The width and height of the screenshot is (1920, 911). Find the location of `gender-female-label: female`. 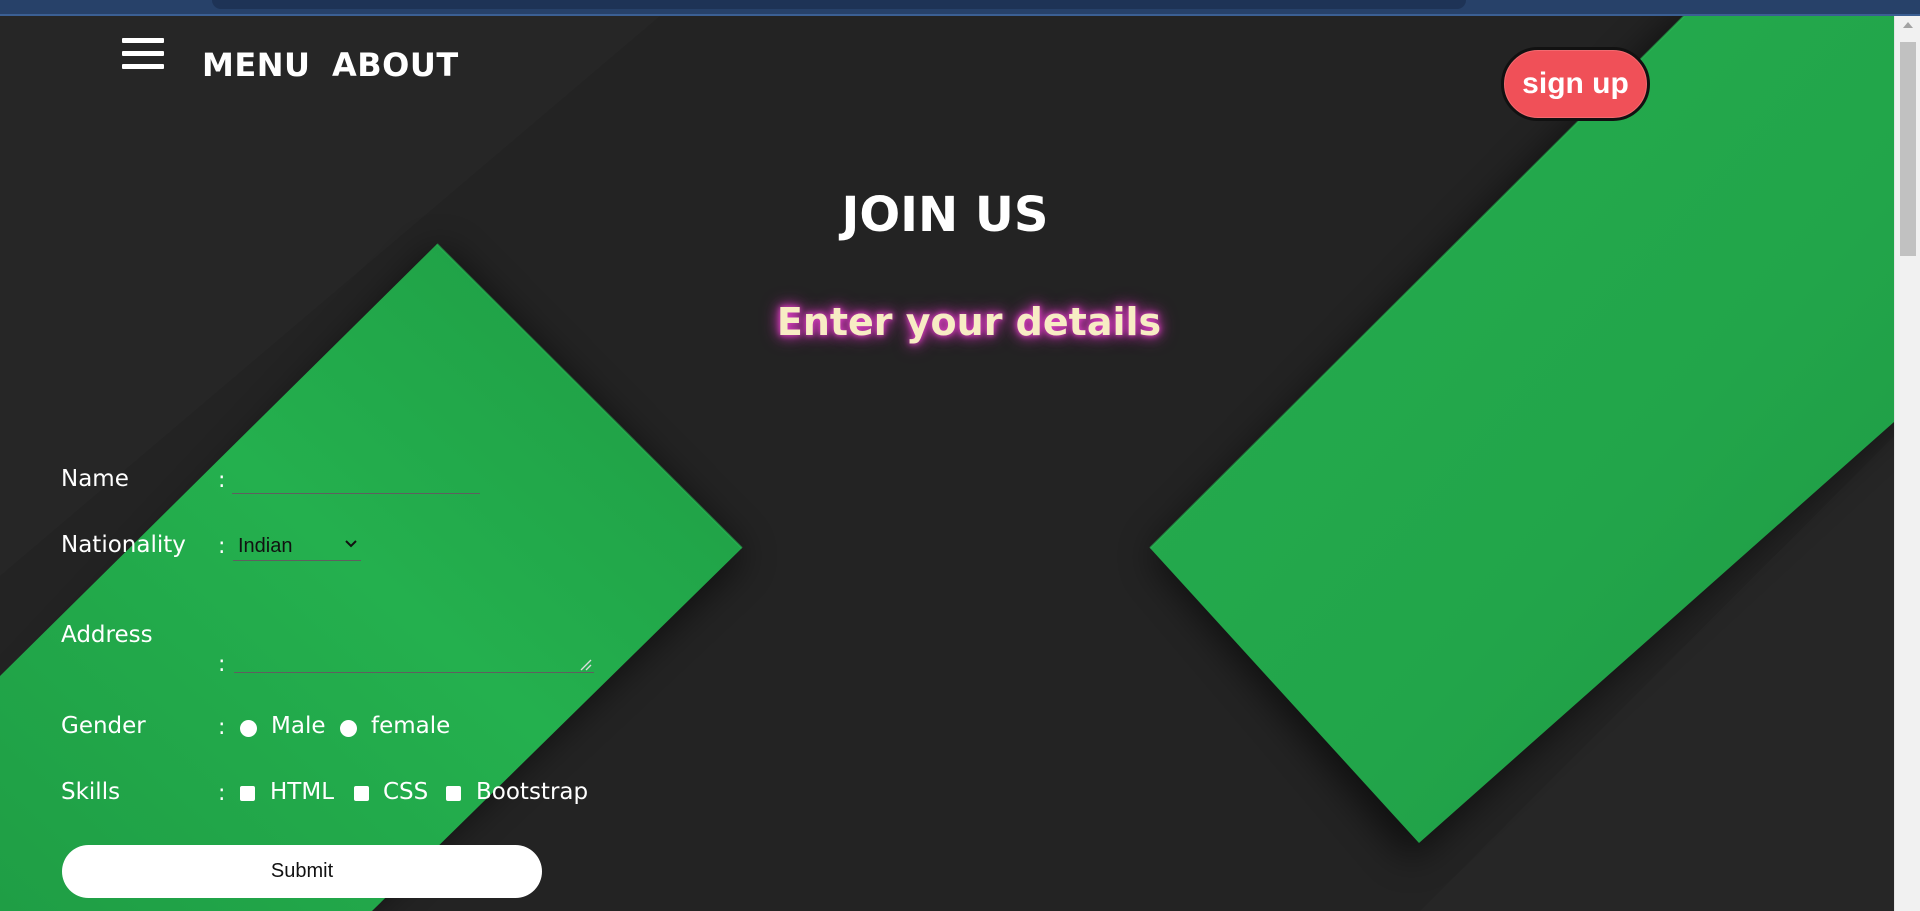

gender-female-label: female is located at coordinates (411, 726).